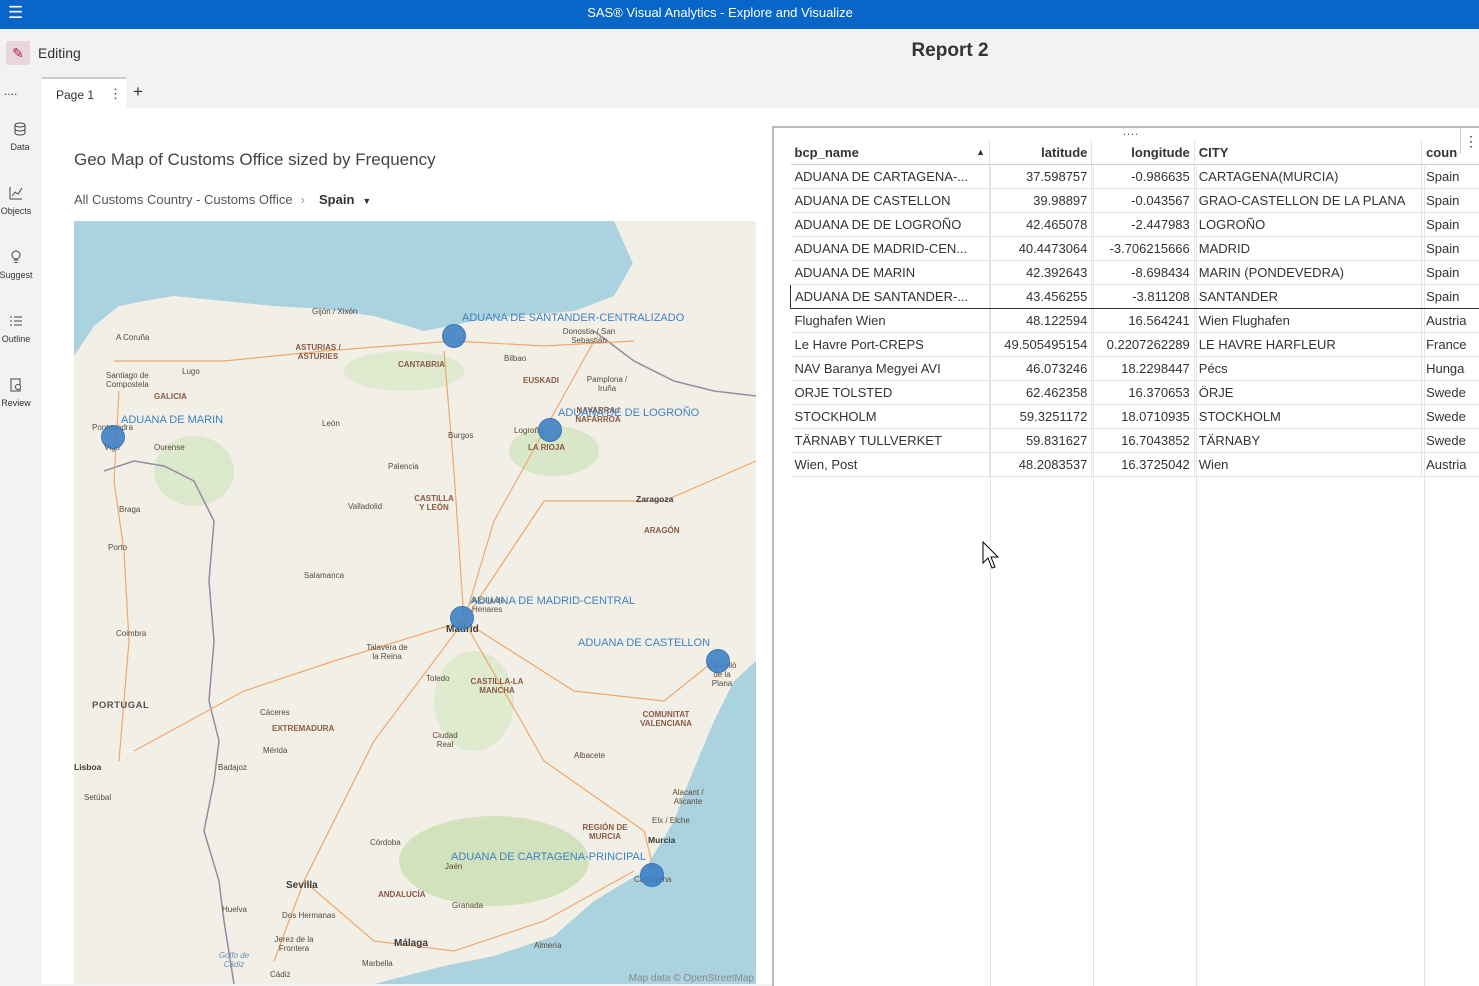 The height and width of the screenshot is (986, 1479). Describe the element at coordinates (170, 396) in the screenshot. I see `place-label: GALICIA` at that location.